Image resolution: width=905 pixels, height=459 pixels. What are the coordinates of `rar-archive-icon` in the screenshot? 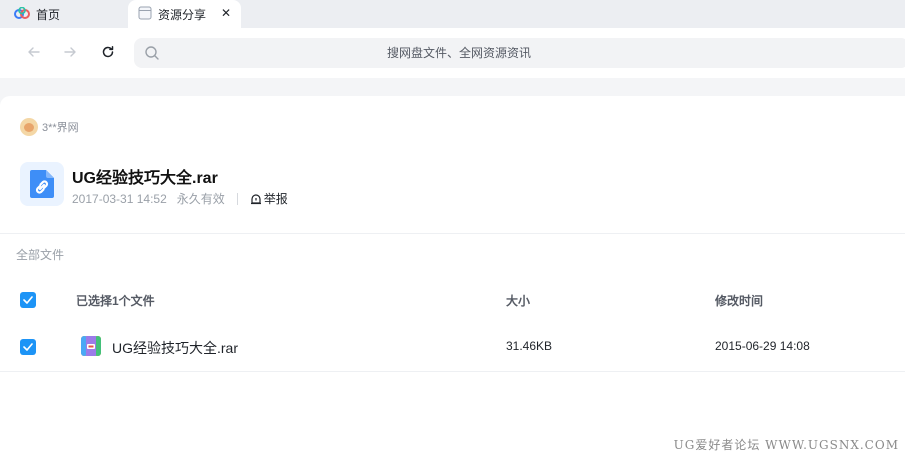 It's located at (91, 346).